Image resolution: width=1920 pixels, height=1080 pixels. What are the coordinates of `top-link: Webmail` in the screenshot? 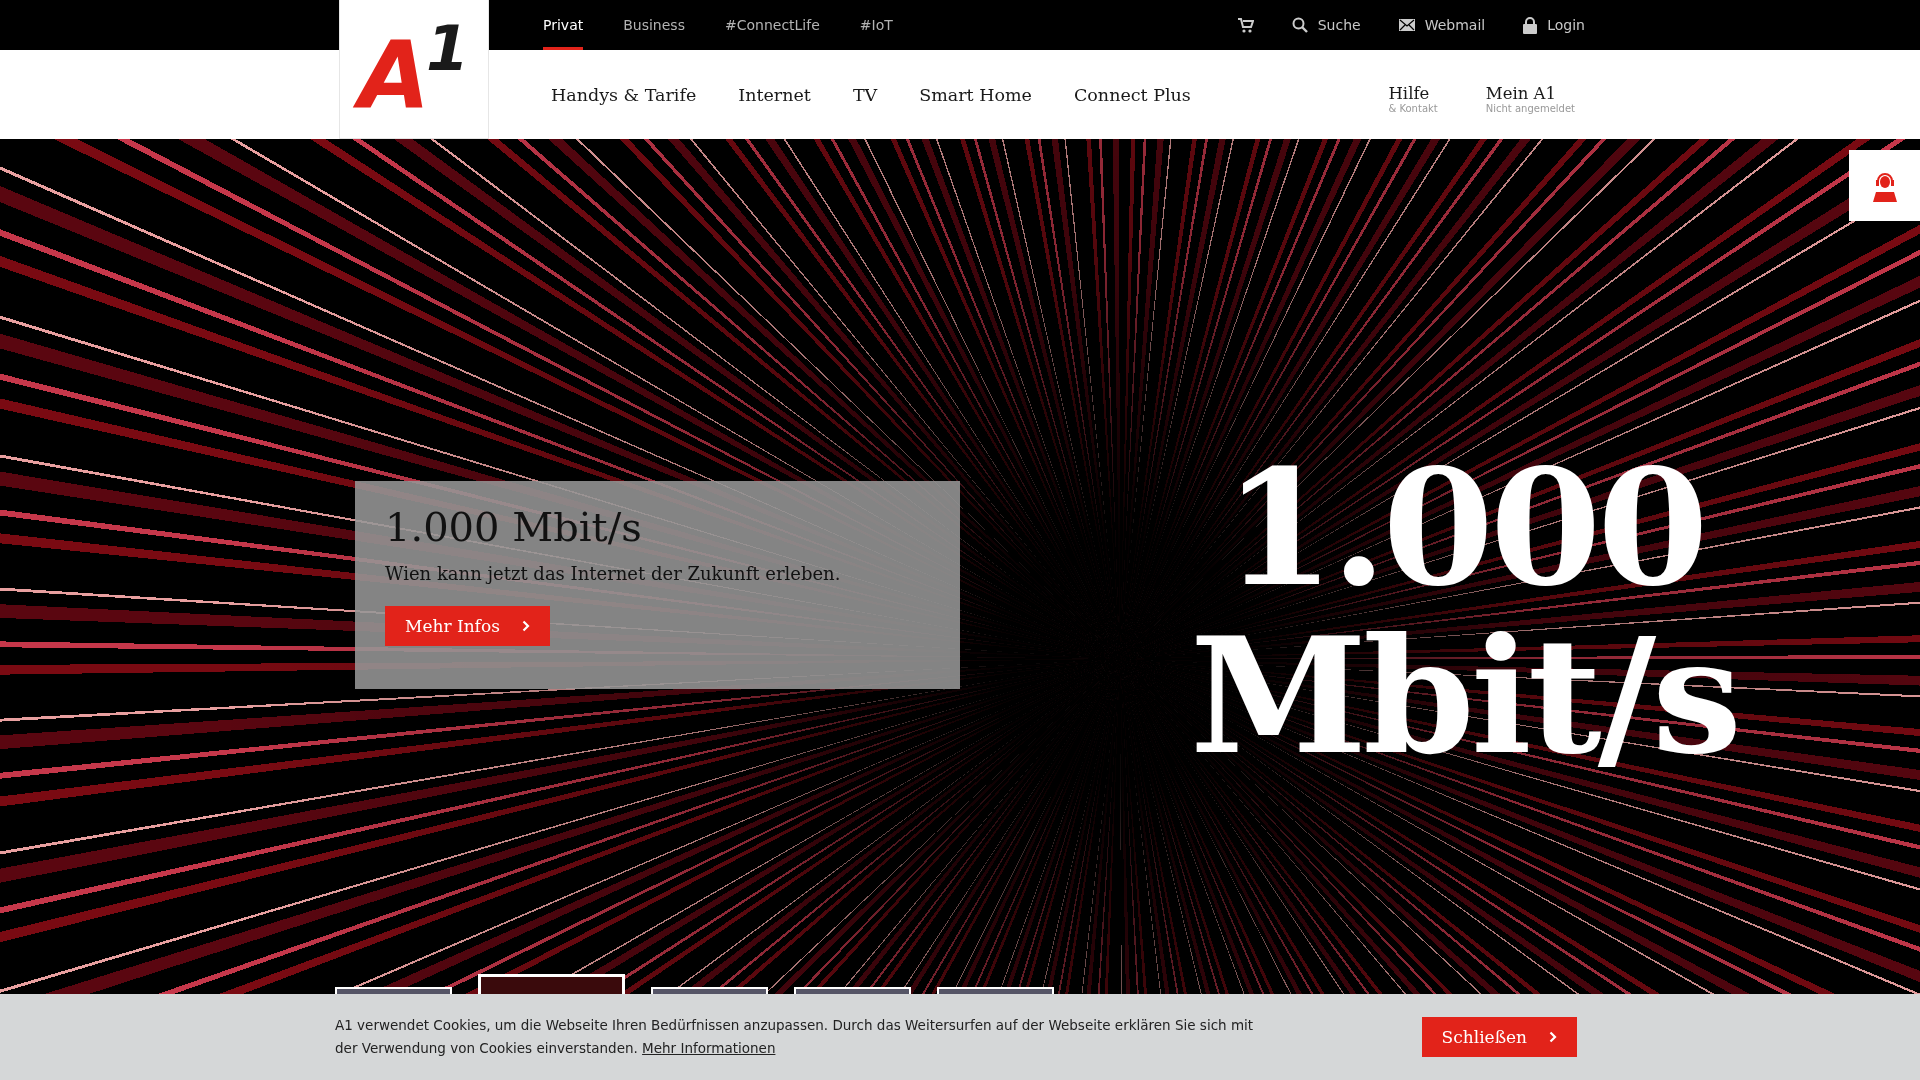 It's located at (1442, 25).